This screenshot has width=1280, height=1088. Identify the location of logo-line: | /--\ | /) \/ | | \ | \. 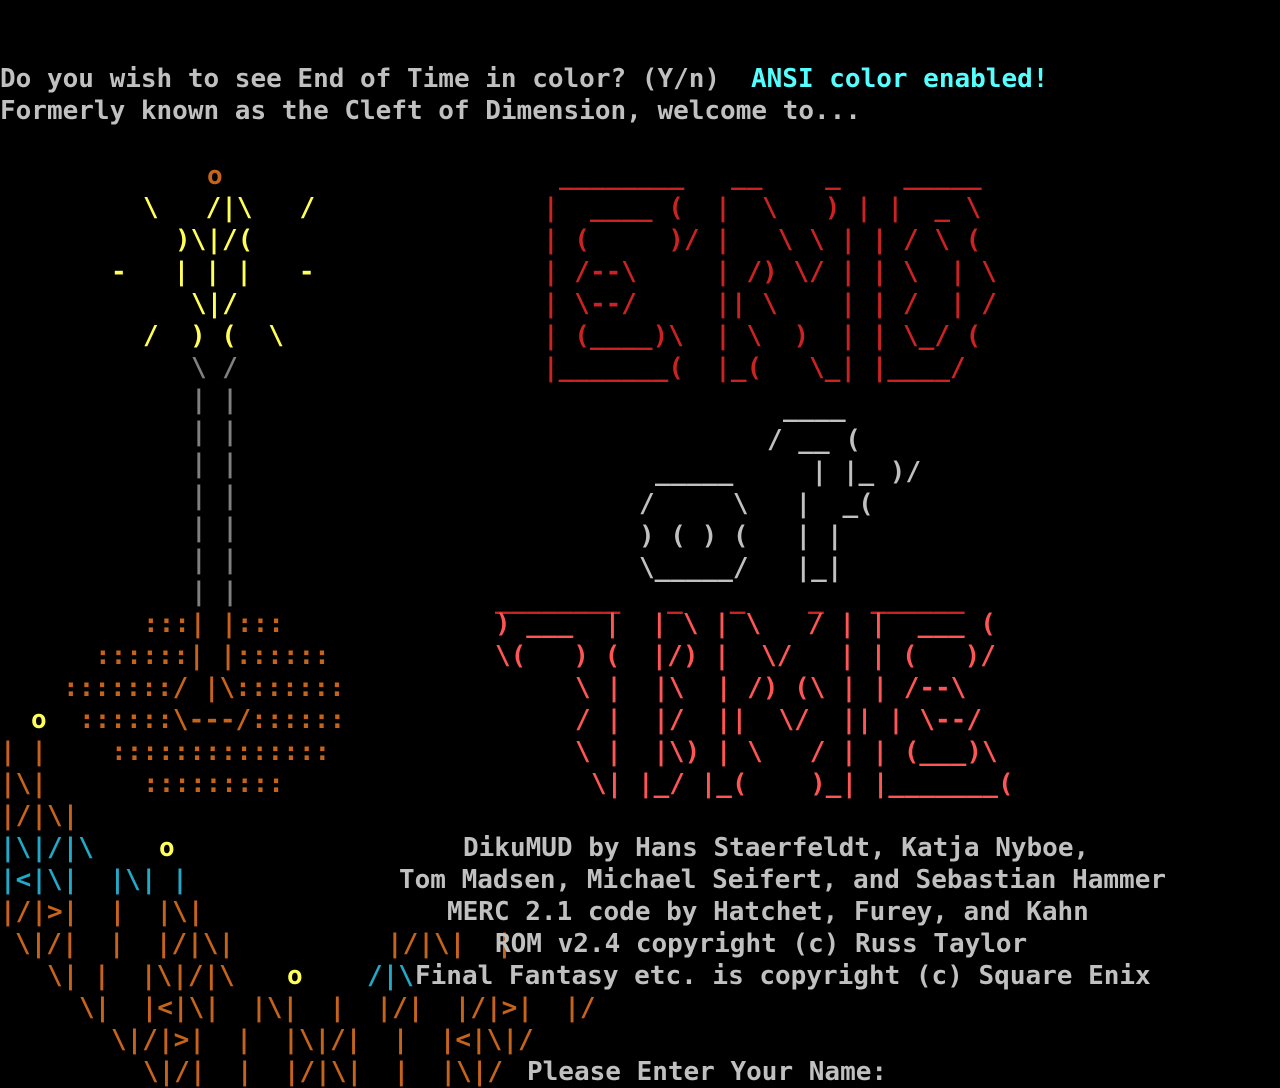
(770, 272).